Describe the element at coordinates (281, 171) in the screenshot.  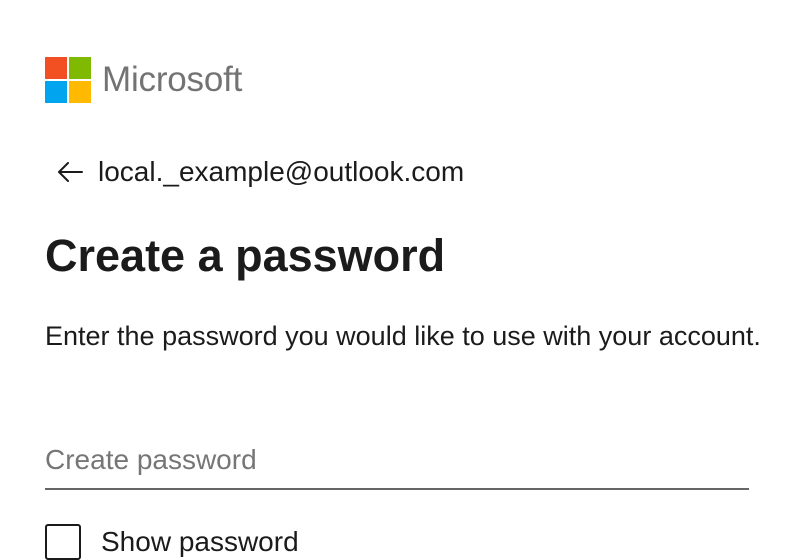
I see `identity-email: local._example@outlook.com` at that location.